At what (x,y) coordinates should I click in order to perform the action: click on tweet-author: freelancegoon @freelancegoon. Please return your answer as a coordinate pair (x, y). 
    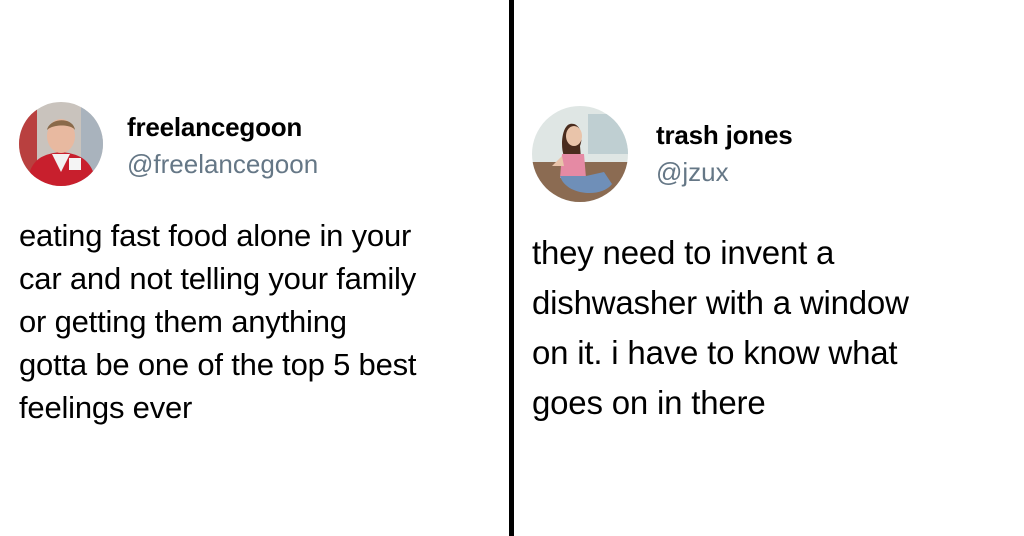
    Looking at the image, I should click on (259, 144).